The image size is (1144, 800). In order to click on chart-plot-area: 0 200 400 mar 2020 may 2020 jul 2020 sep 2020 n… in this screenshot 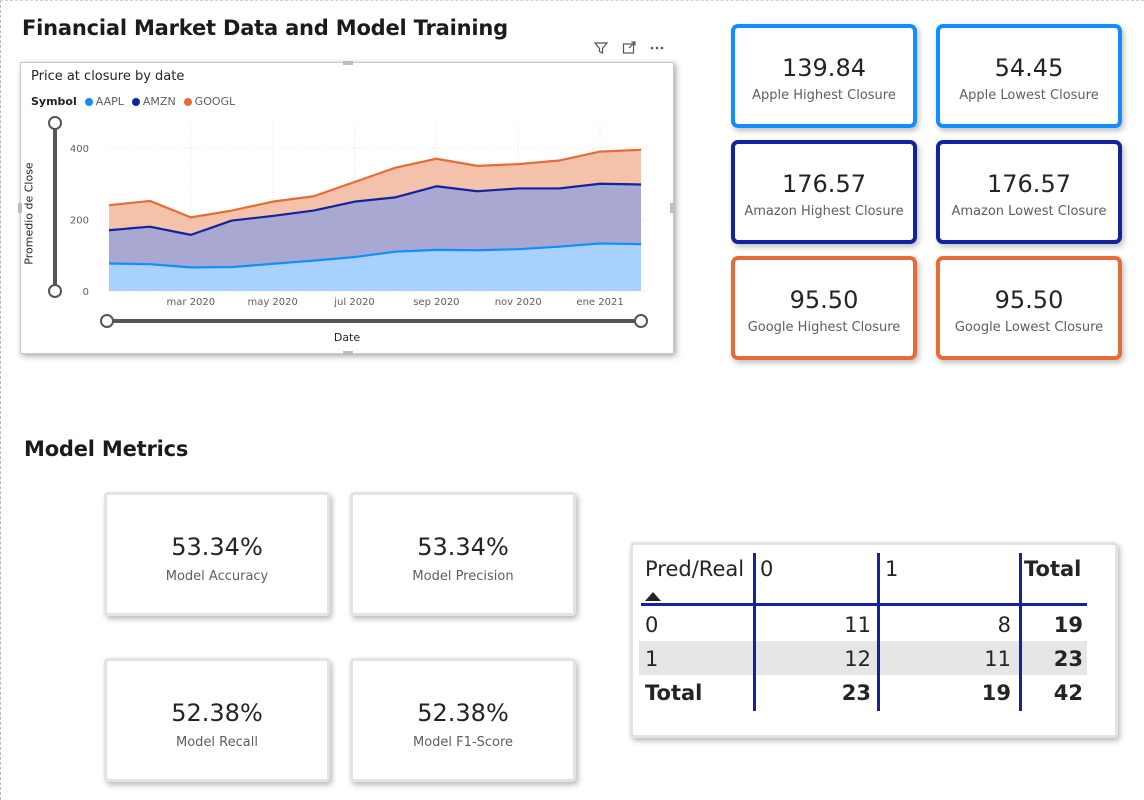, I will do `click(348, 222)`.